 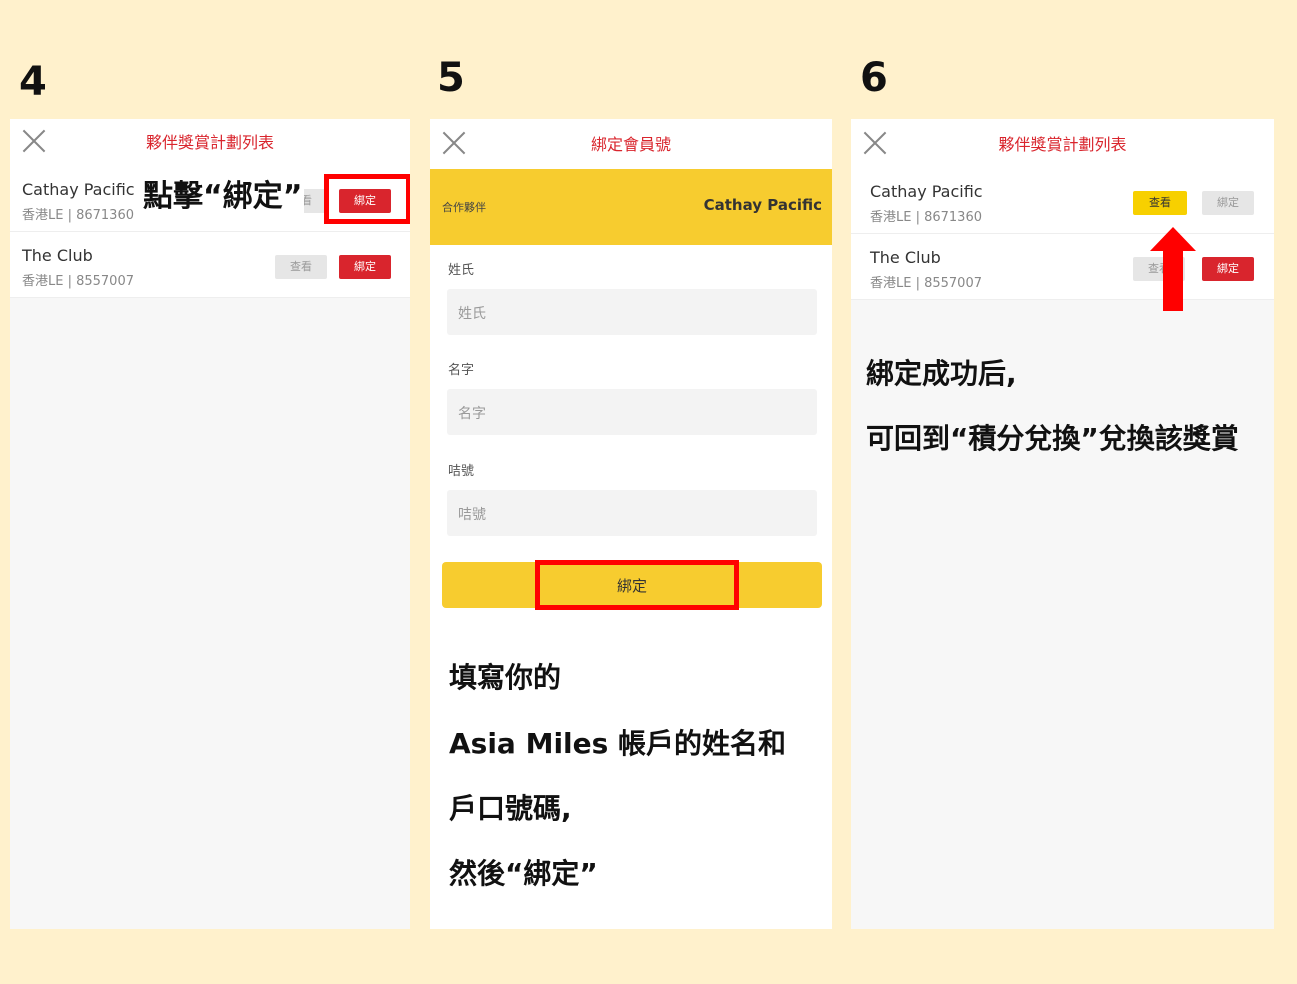 I want to click on arrow-head, so click(x=1173, y=239).